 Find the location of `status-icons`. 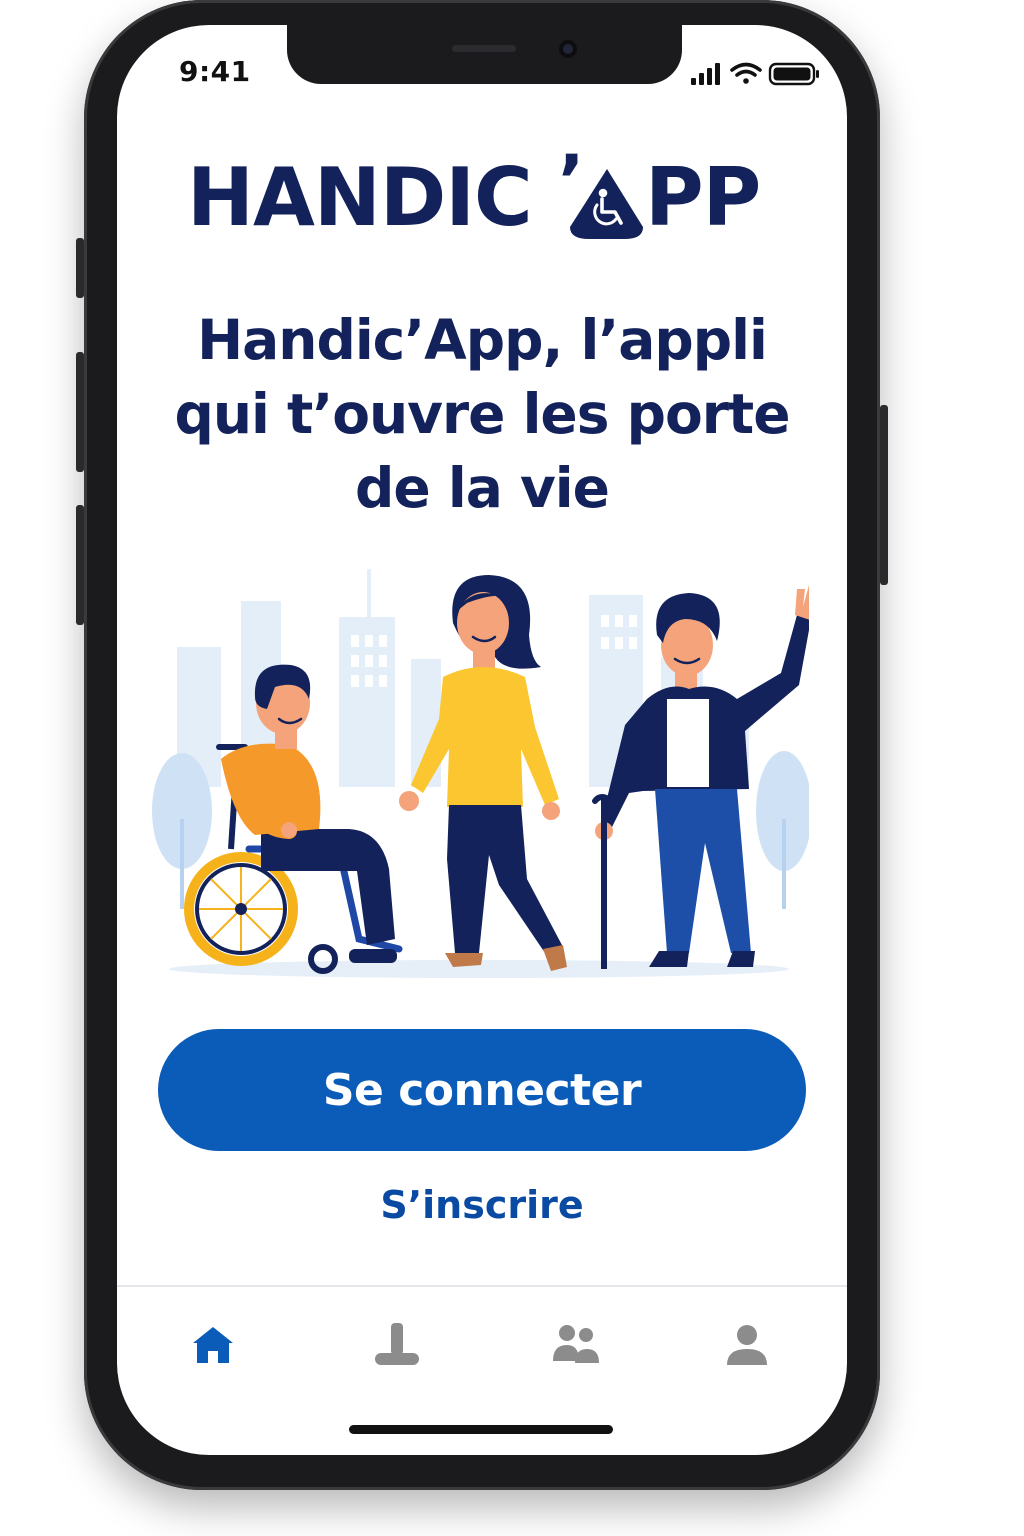

status-icons is located at coordinates (755, 74).